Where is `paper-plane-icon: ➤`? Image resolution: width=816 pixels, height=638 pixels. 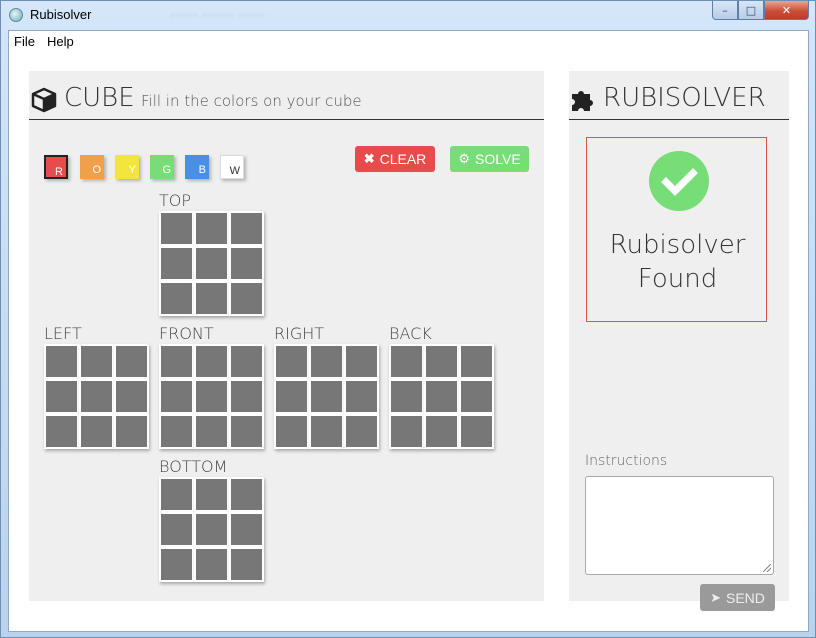 paper-plane-icon: ➤ is located at coordinates (715, 597).